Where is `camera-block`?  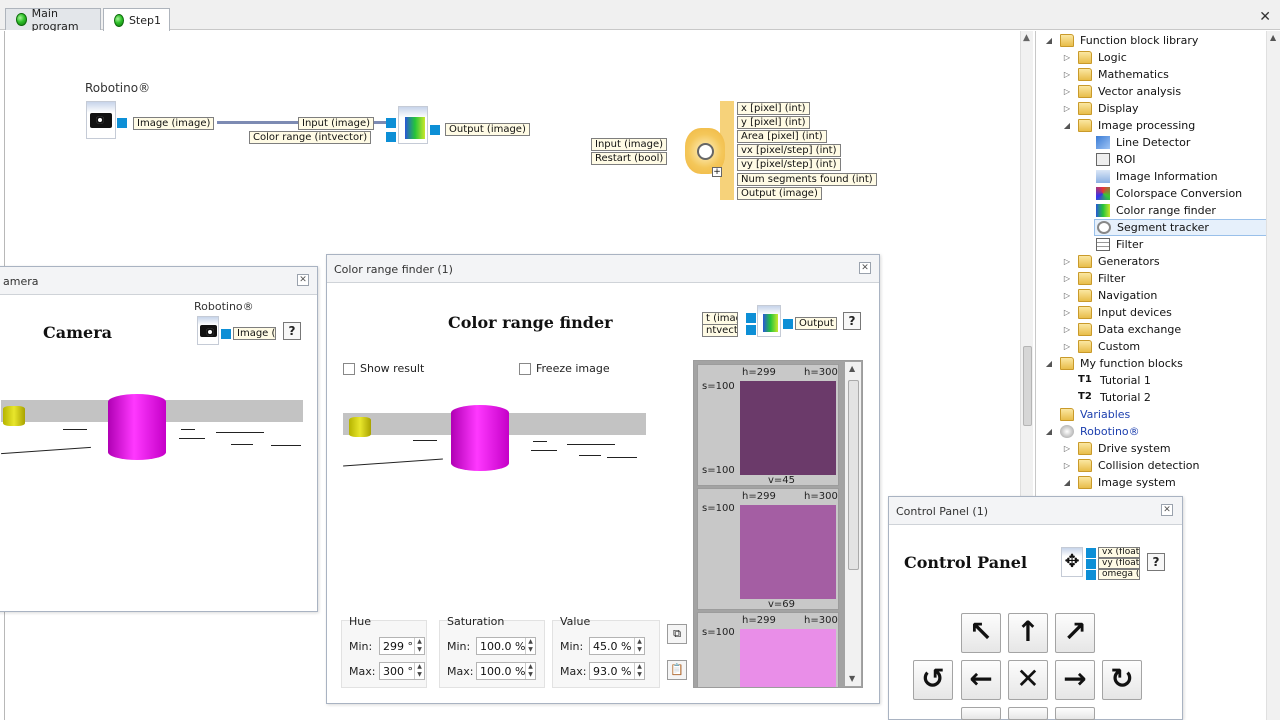
camera-block is located at coordinates (101, 120).